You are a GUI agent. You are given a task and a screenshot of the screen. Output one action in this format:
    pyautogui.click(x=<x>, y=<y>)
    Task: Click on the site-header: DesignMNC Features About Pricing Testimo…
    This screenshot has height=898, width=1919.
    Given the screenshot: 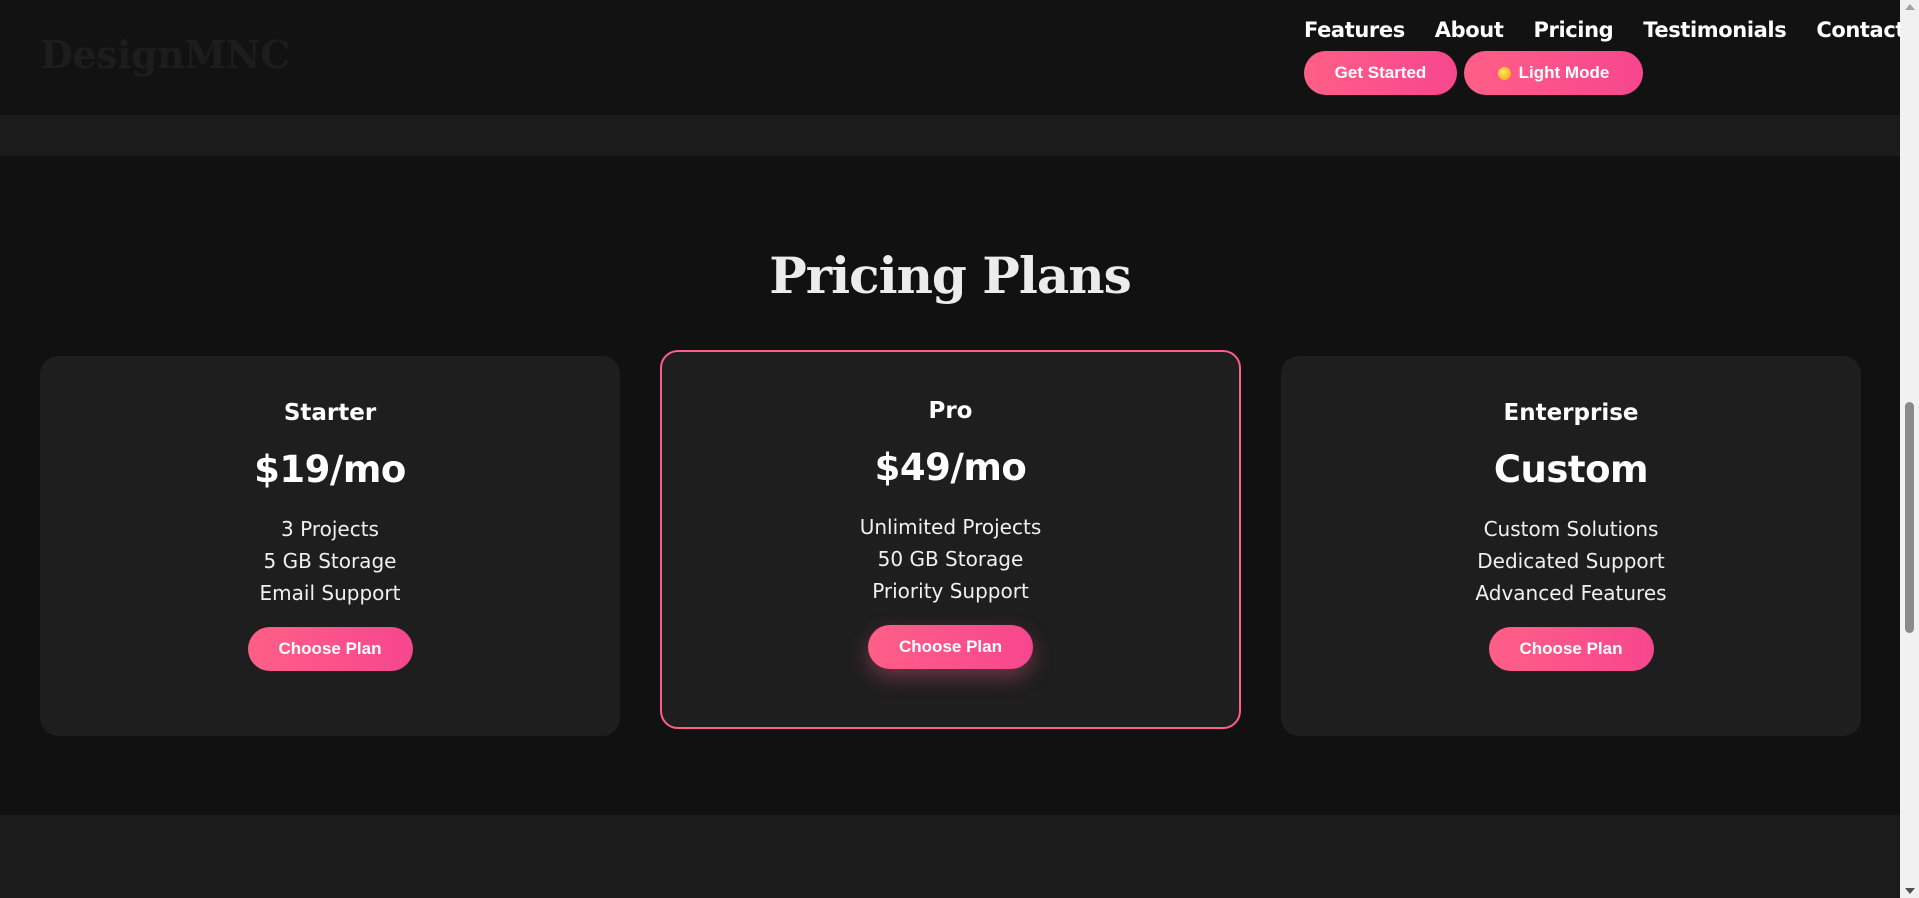 What is the action you would take?
    pyautogui.click(x=952, y=57)
    